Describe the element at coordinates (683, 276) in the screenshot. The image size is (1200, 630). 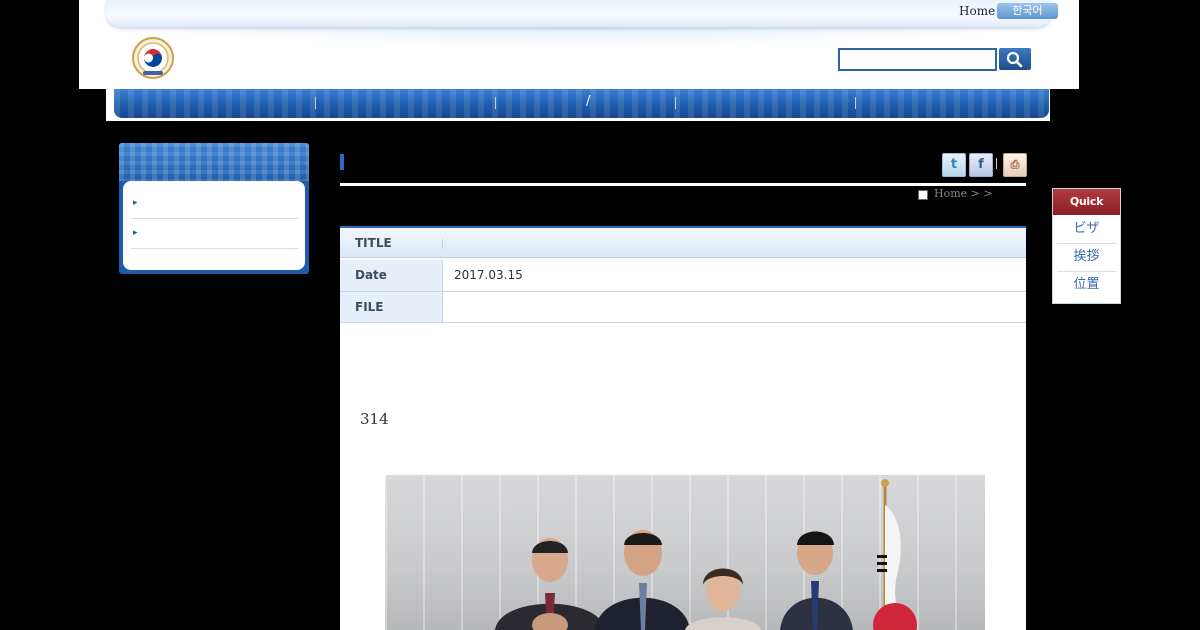
I see `date-row: Date 2017.03.15` at that location.